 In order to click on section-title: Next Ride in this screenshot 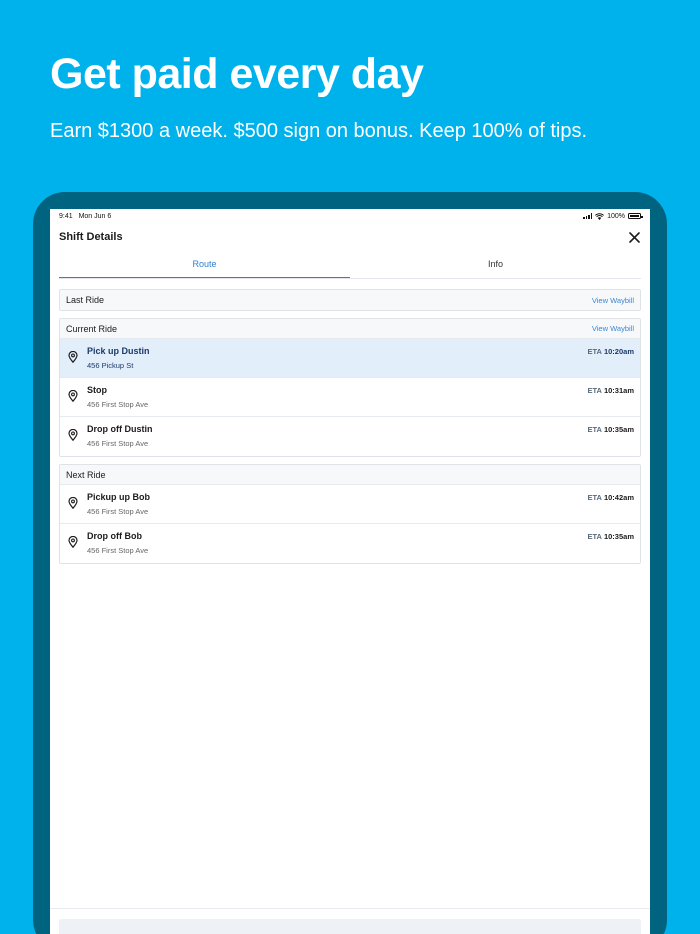, I will do `click(86, 474)`.